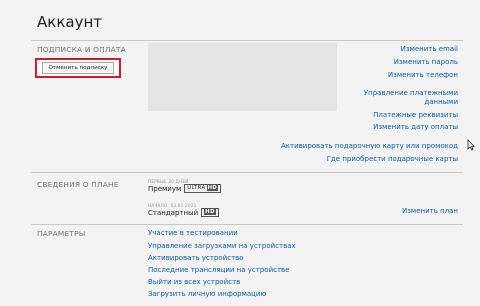  I want to click on plan-section-title: СВЕДЕНИЯ О ПЛАНЕ, so click(78, 184).